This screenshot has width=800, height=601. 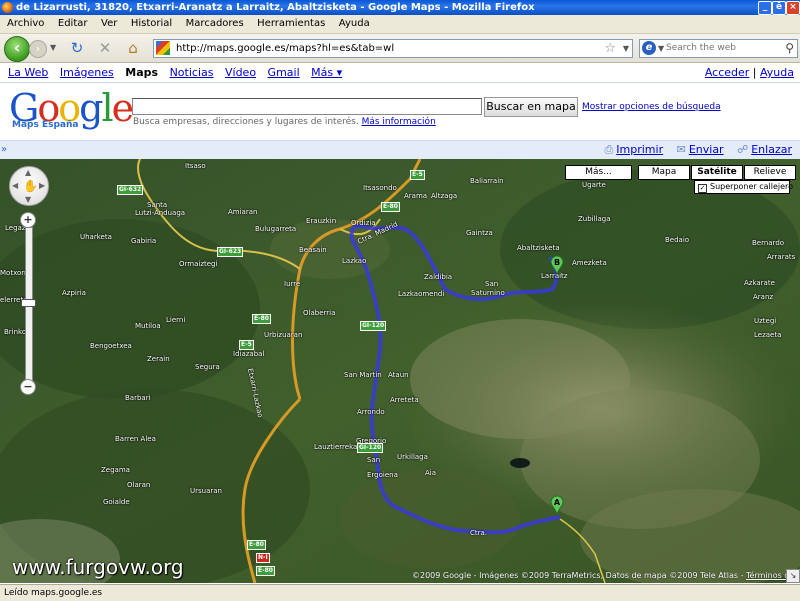 I want to click on road-shield: E-5, so click(x=417, y=175).